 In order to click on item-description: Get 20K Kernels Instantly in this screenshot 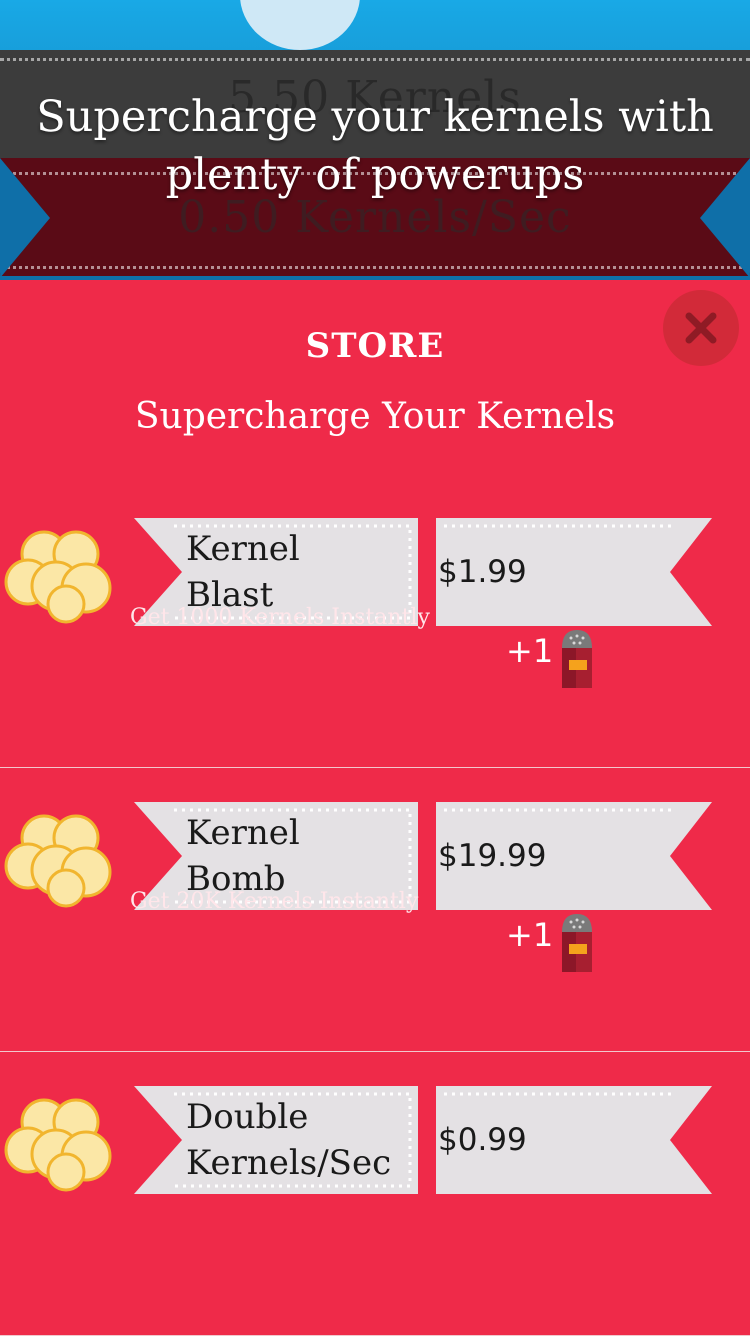, I will do `click(274, 901)`.